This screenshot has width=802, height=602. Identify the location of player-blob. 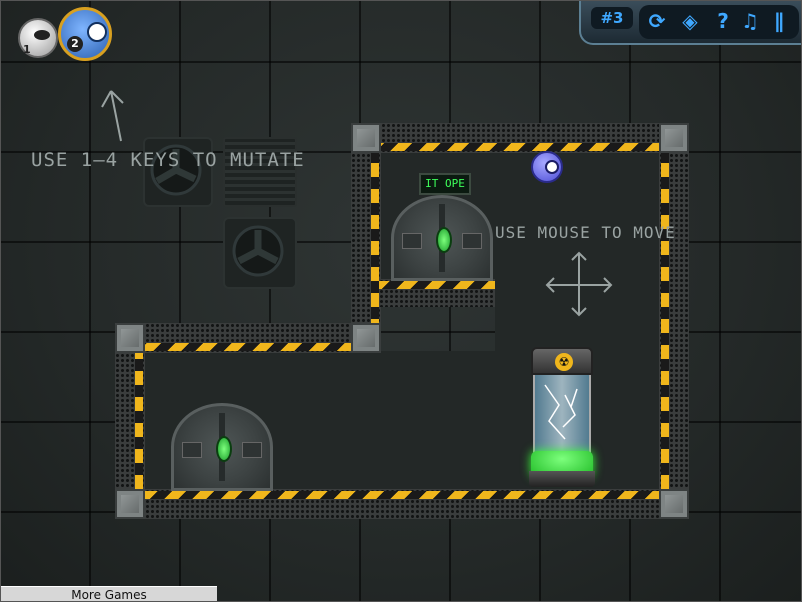
(547, 167).